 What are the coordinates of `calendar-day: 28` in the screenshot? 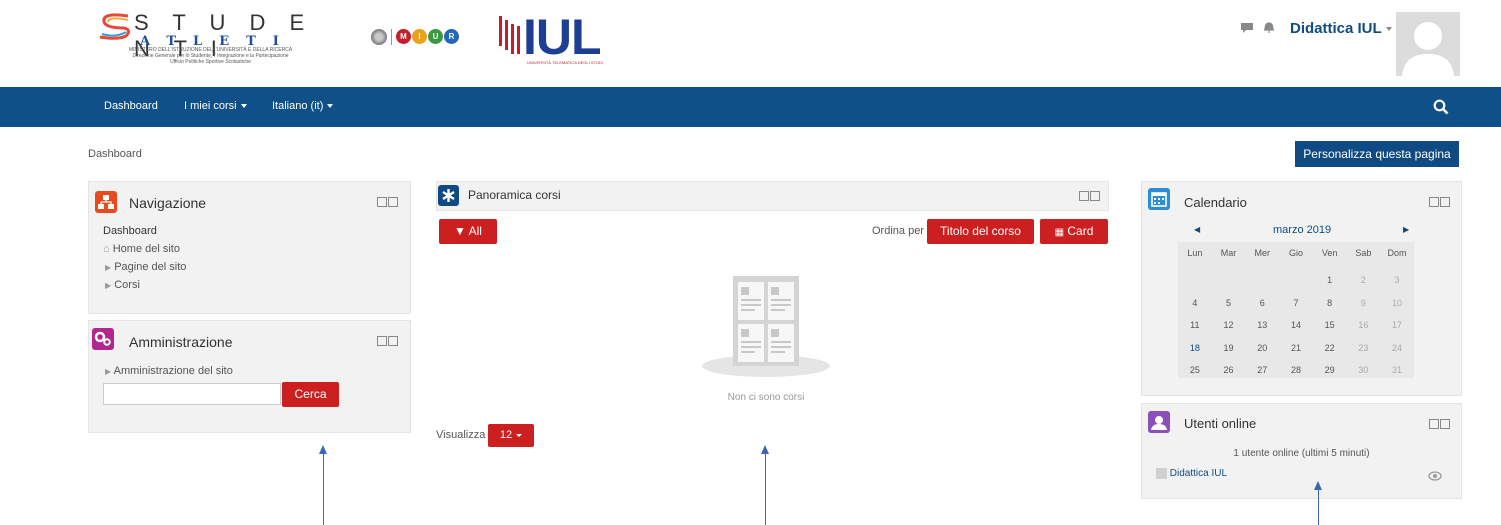 It's located at (1296, 370).